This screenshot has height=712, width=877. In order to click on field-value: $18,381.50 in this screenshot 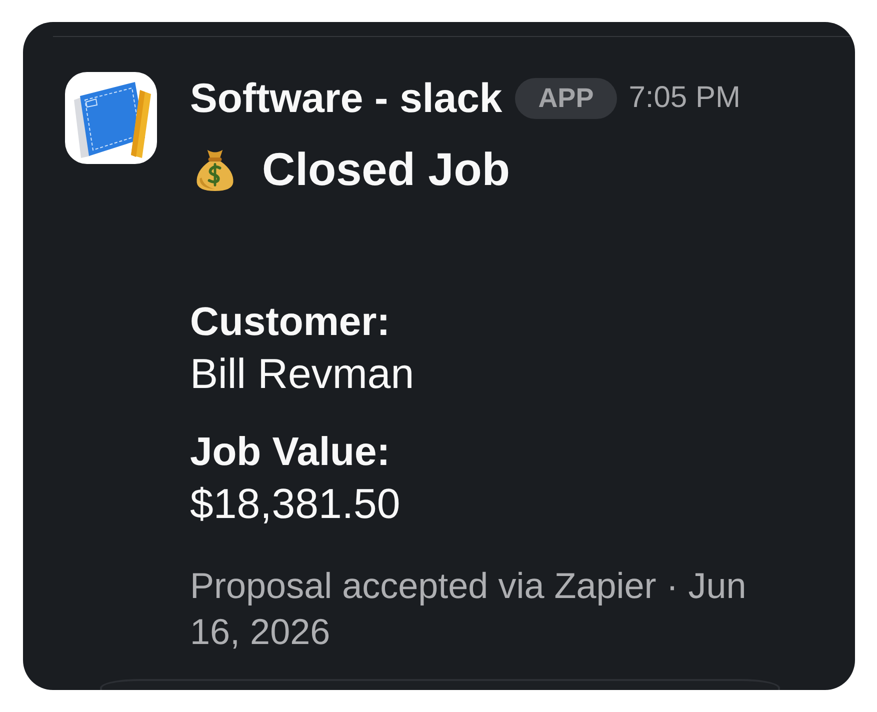, I will do `click(295, 504)`.